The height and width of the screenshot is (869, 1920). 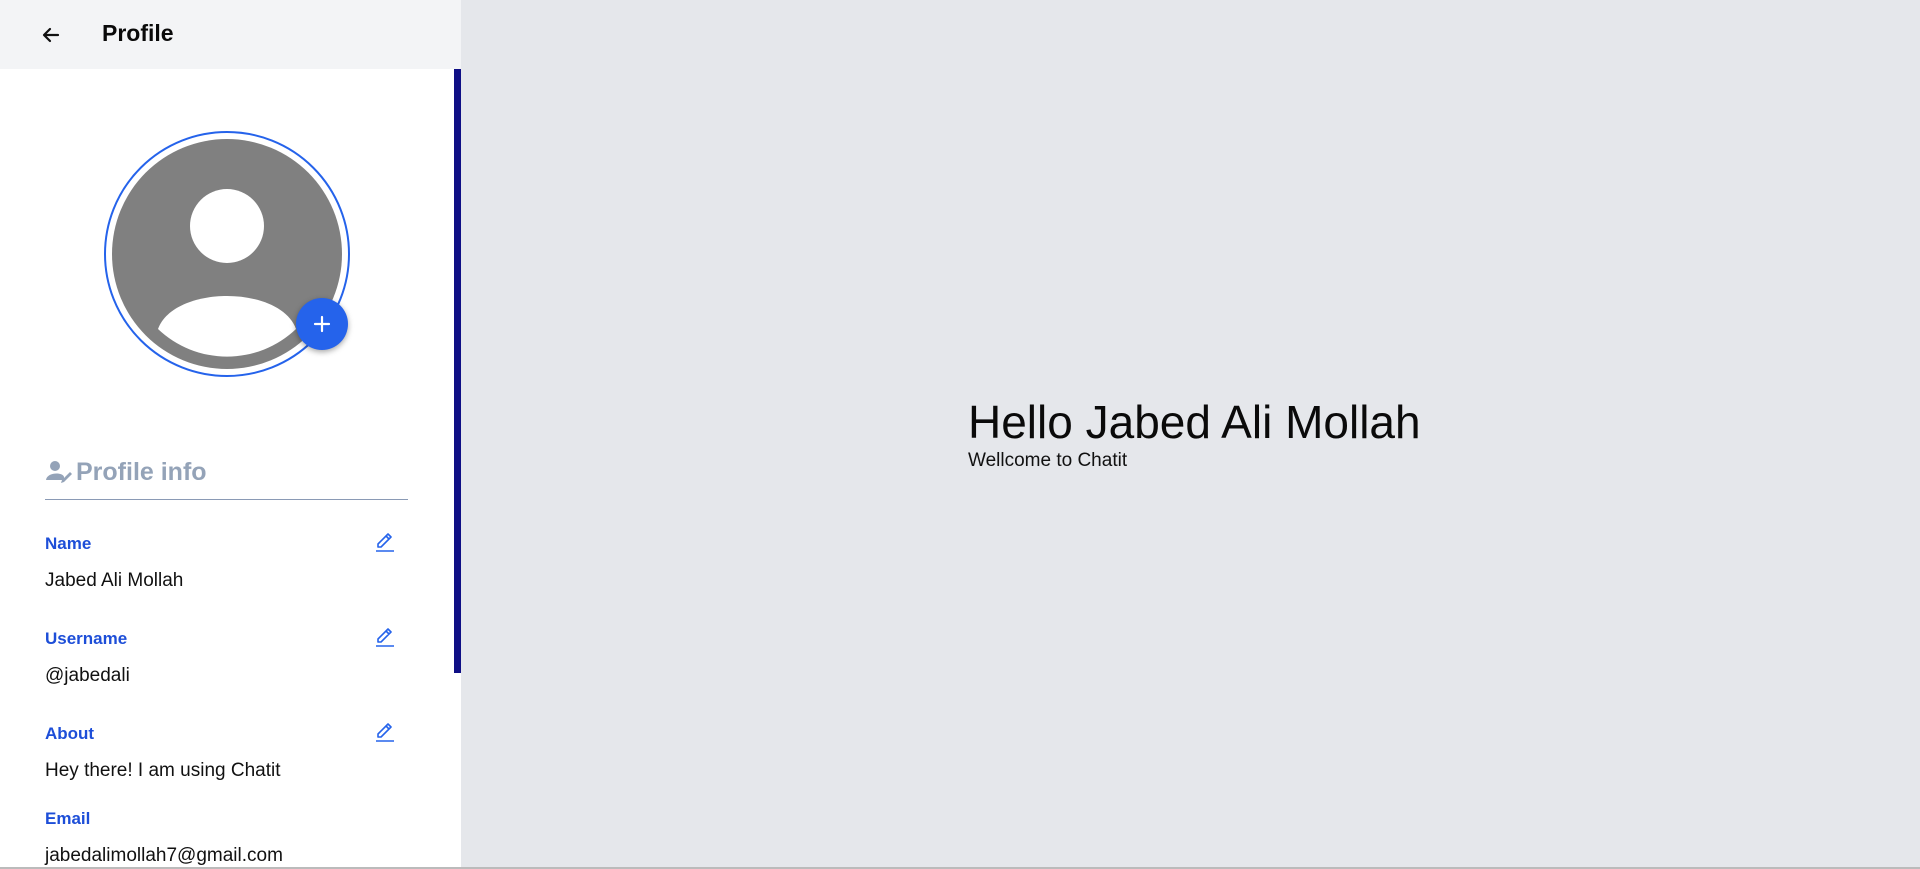 I want to click on welcome-subtitle: Wellcome to Chatit, so click(x=1048, y=460).